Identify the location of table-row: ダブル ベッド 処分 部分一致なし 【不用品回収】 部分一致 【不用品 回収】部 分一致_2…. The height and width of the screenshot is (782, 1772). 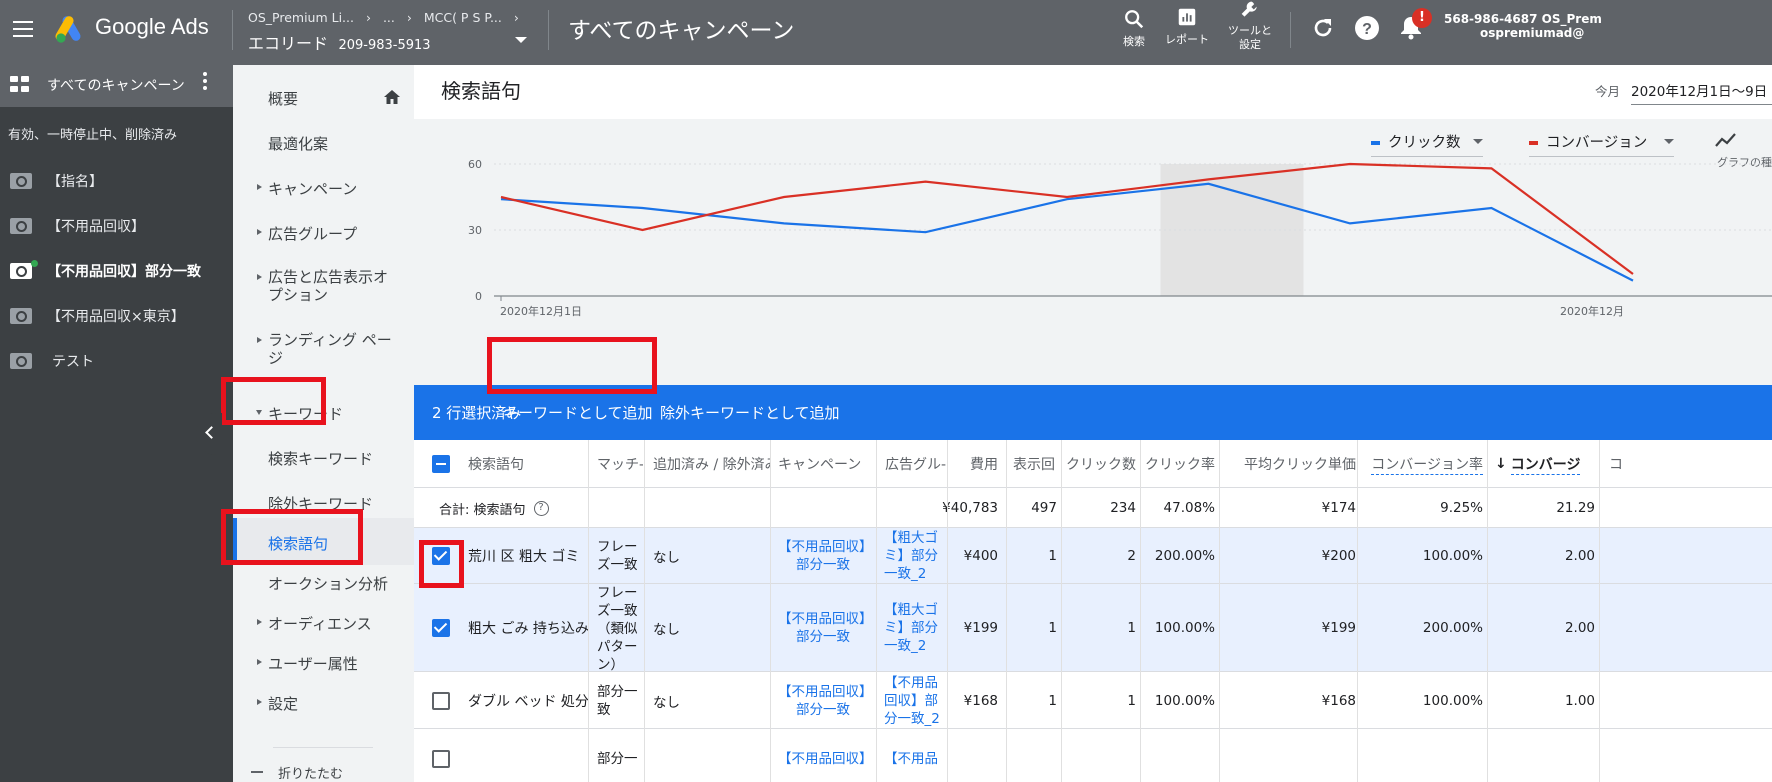
(1093, 700).